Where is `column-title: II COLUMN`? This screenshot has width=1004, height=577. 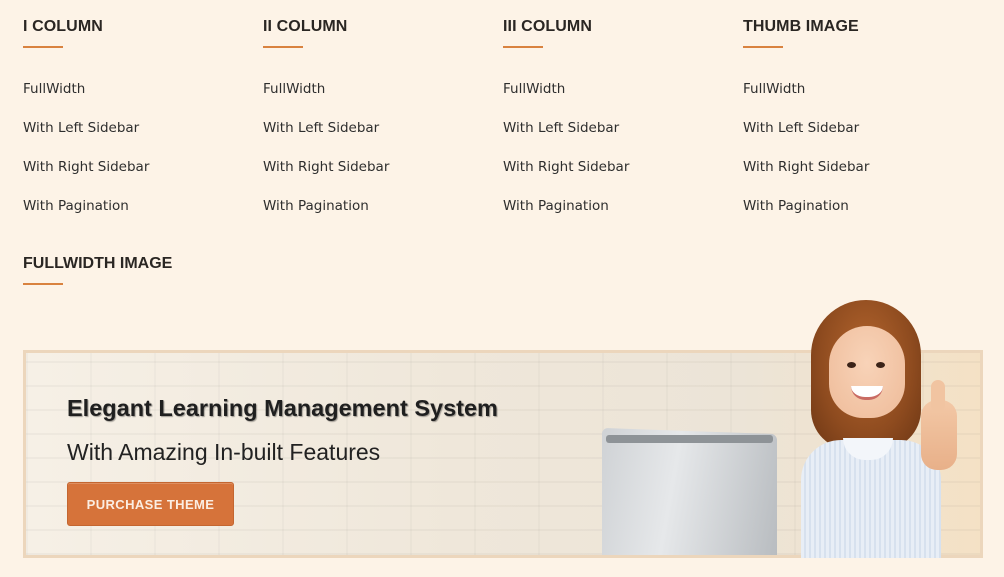
column-title: II COLUMN is located at coordinates (305, 26).